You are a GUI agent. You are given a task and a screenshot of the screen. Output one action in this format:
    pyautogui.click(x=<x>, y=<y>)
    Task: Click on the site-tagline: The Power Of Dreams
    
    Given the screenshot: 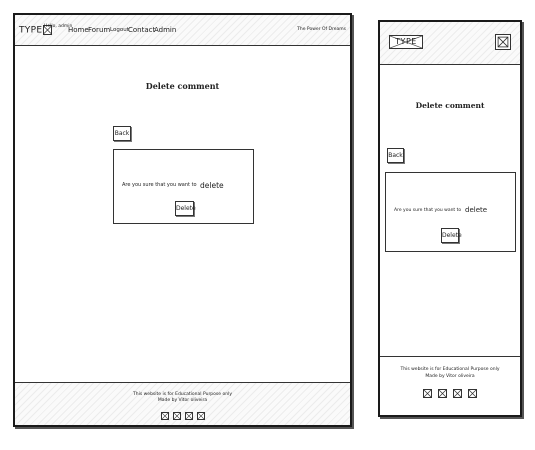 What is the action you would take?
    pyautogui.click(x=321, y=29)
    